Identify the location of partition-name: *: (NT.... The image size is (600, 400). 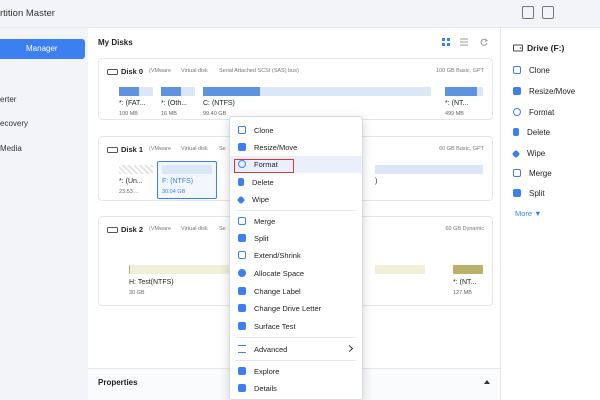
(457, 103).